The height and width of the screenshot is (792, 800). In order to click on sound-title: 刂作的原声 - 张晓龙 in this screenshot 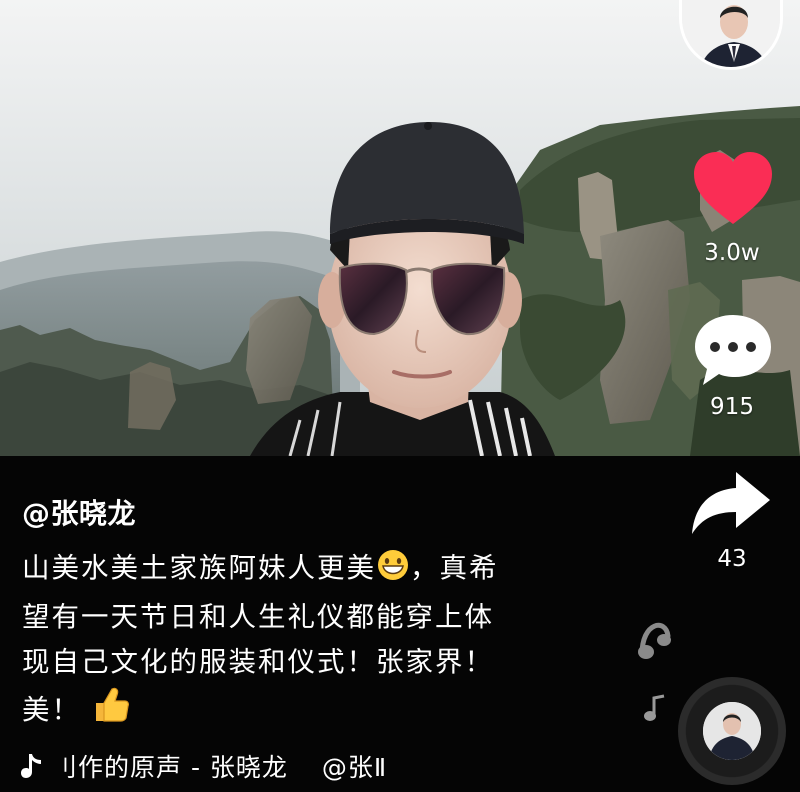, I will do `click(170, 767)`.